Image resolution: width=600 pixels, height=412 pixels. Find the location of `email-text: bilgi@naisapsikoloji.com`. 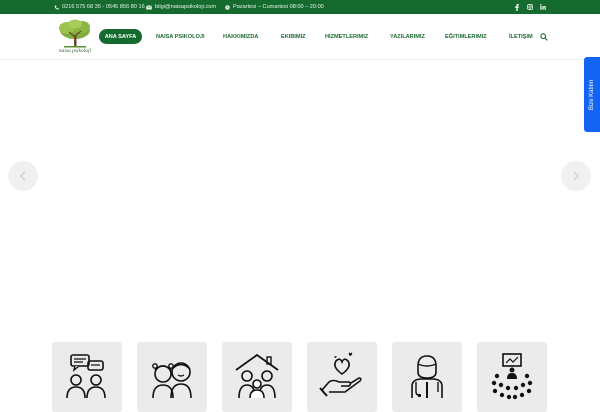

email-text: bilgi@naisapsikoloji.com is located at coordinates (186, 7).